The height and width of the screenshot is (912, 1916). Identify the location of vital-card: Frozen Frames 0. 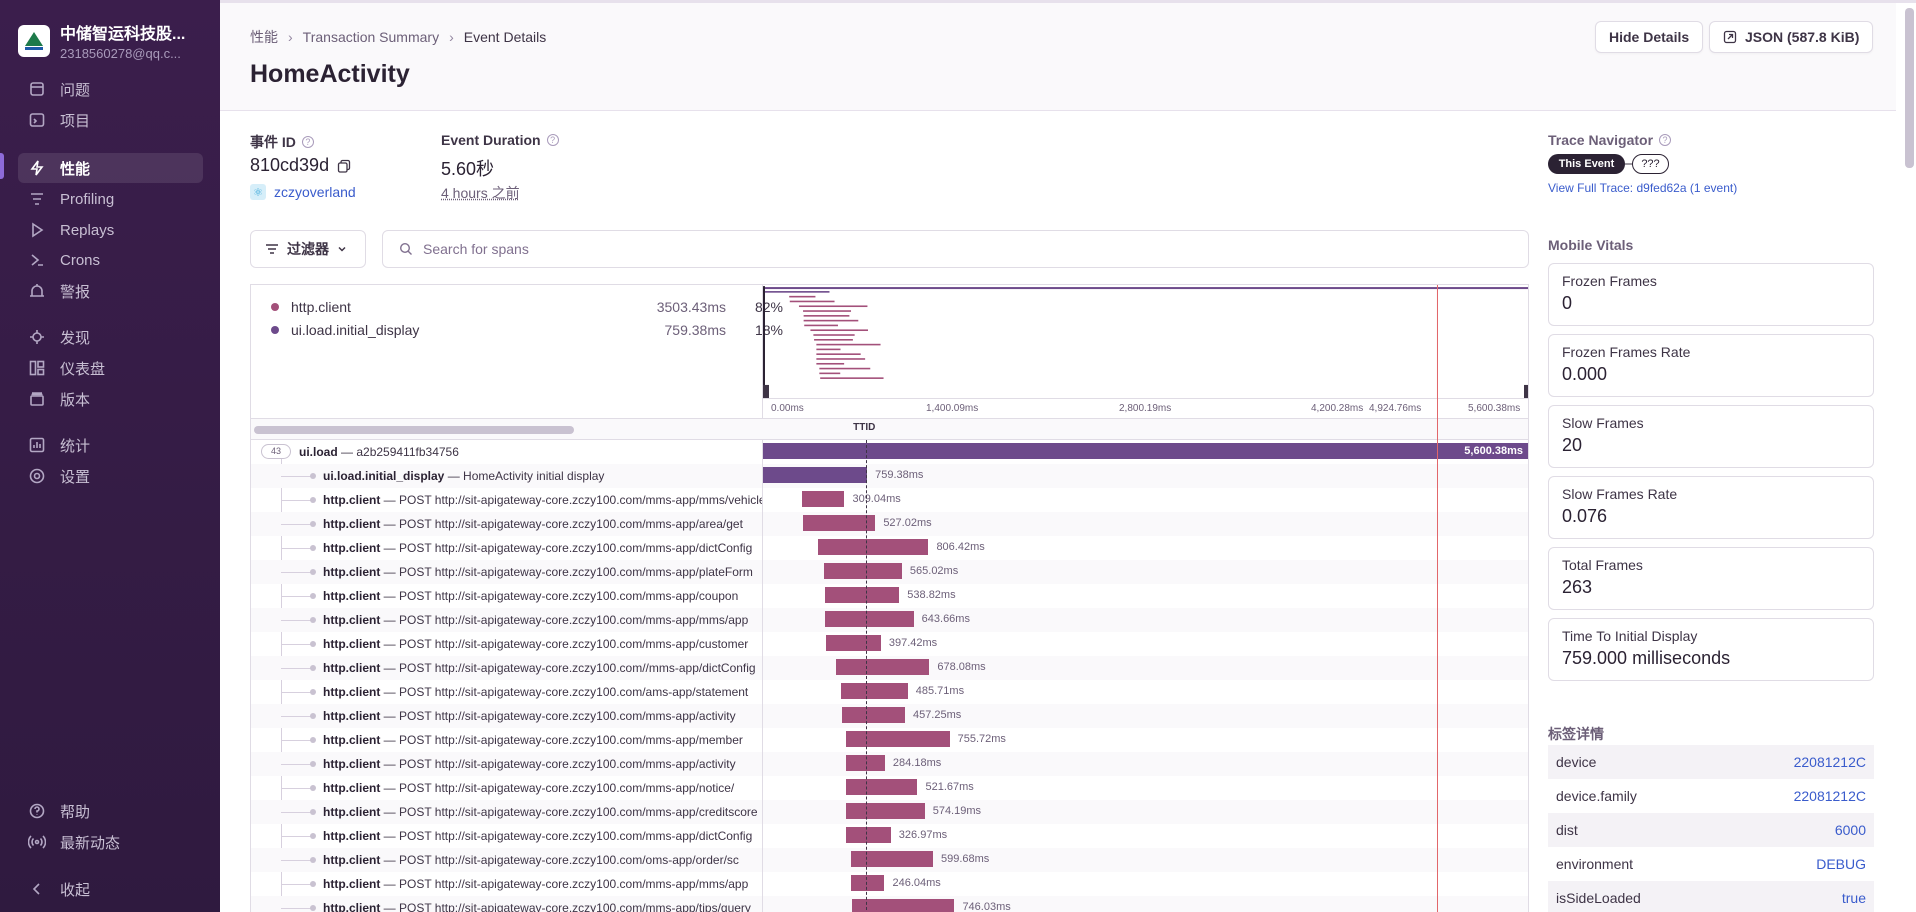
(1711, 294).